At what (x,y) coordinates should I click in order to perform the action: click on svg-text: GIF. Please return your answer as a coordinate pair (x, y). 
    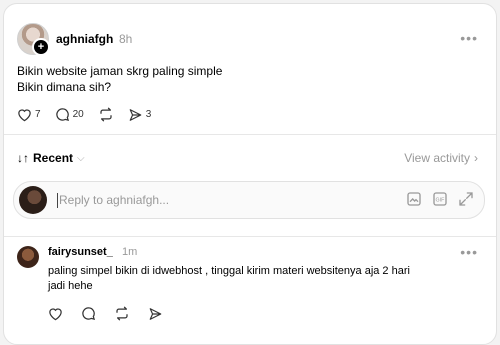
    Looking at the image, I should click on (441, 201).